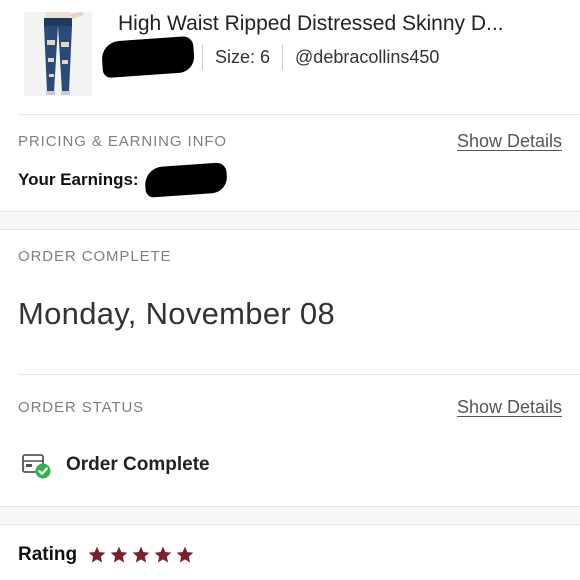 Image resolution: width=580 pixels, height=580 pixels. I want to click on pricing-section-label: PRICING & EARNING INFO, so click(122, 141).